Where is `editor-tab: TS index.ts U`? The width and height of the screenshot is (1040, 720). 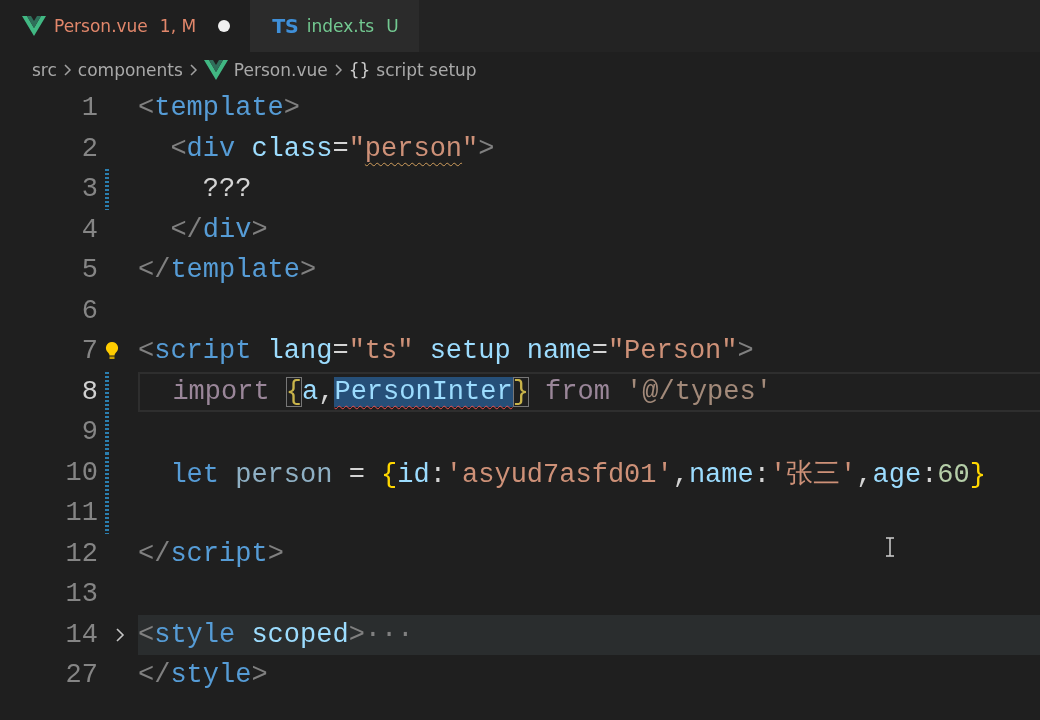 editor-tab: TS index.ts U is located at coordinates (334, 26).